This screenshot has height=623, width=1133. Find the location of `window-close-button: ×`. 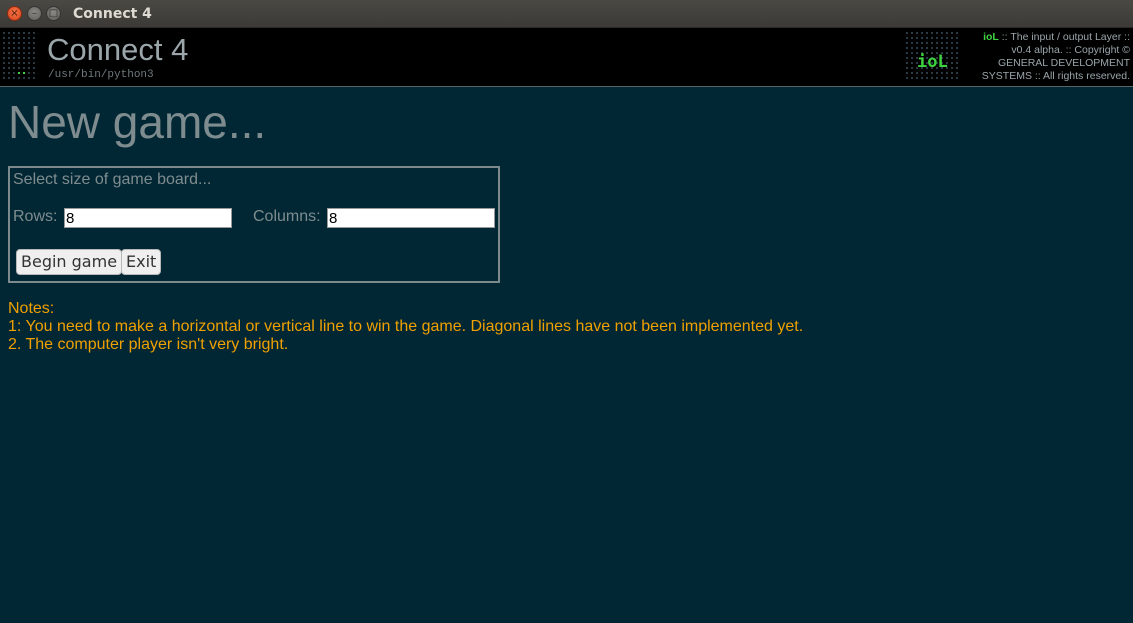

window-close-button: × is located at coordinates (14, 13).